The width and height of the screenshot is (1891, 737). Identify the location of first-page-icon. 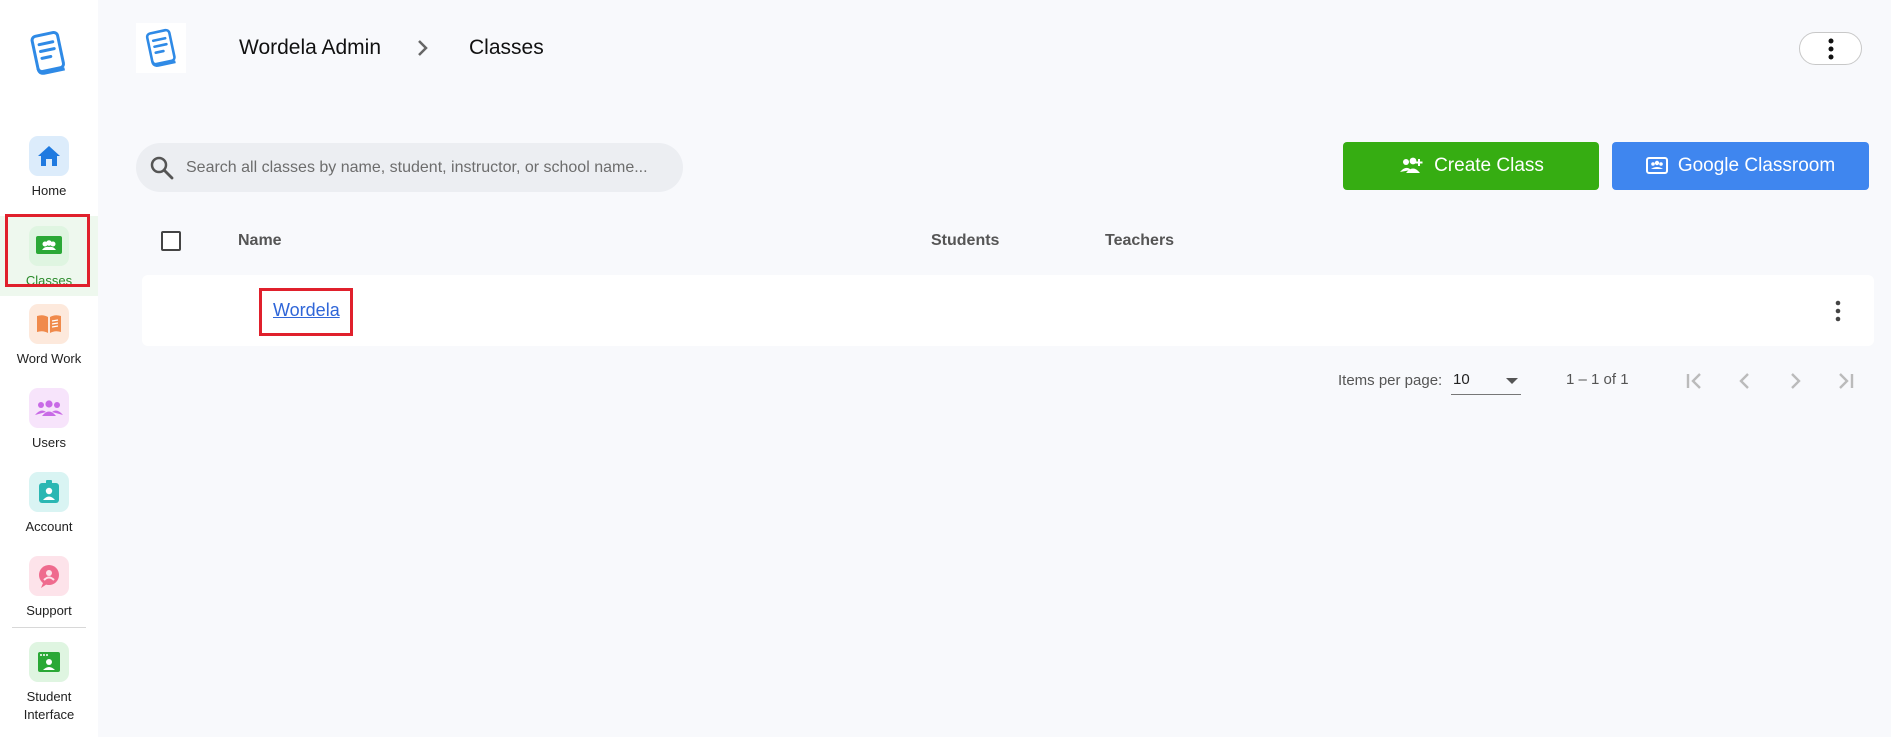
(1693, 381).